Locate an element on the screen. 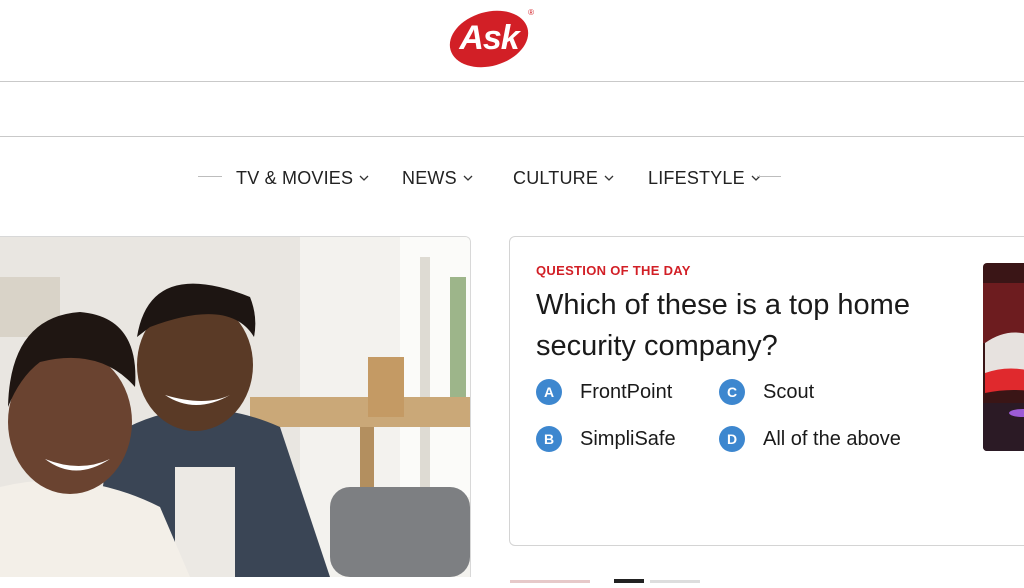  answer-option-d: D All of the above is located at coordinates (810, 439).